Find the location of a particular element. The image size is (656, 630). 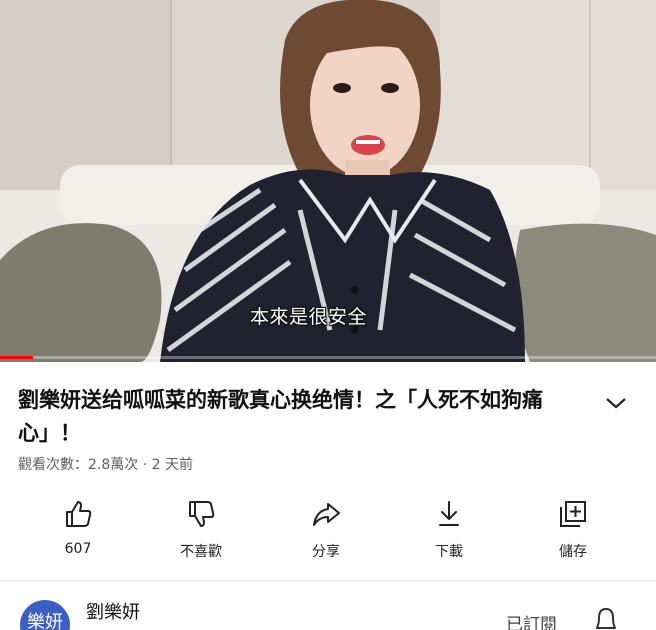

video-subtitle: 本來是很安全 is located at coordinates (309, 317).